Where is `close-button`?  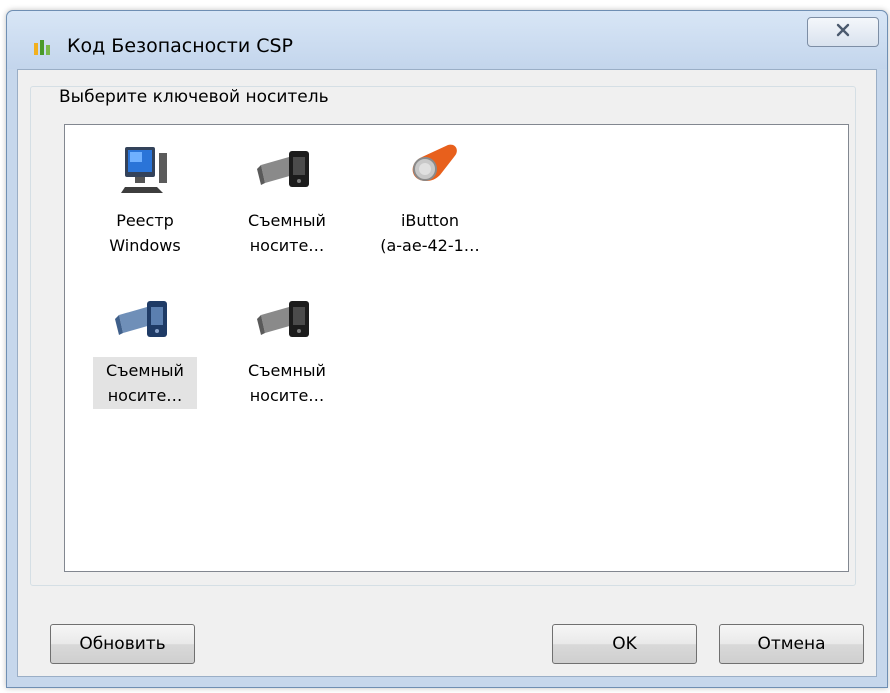 close-button is located at coordinates (843, 32).